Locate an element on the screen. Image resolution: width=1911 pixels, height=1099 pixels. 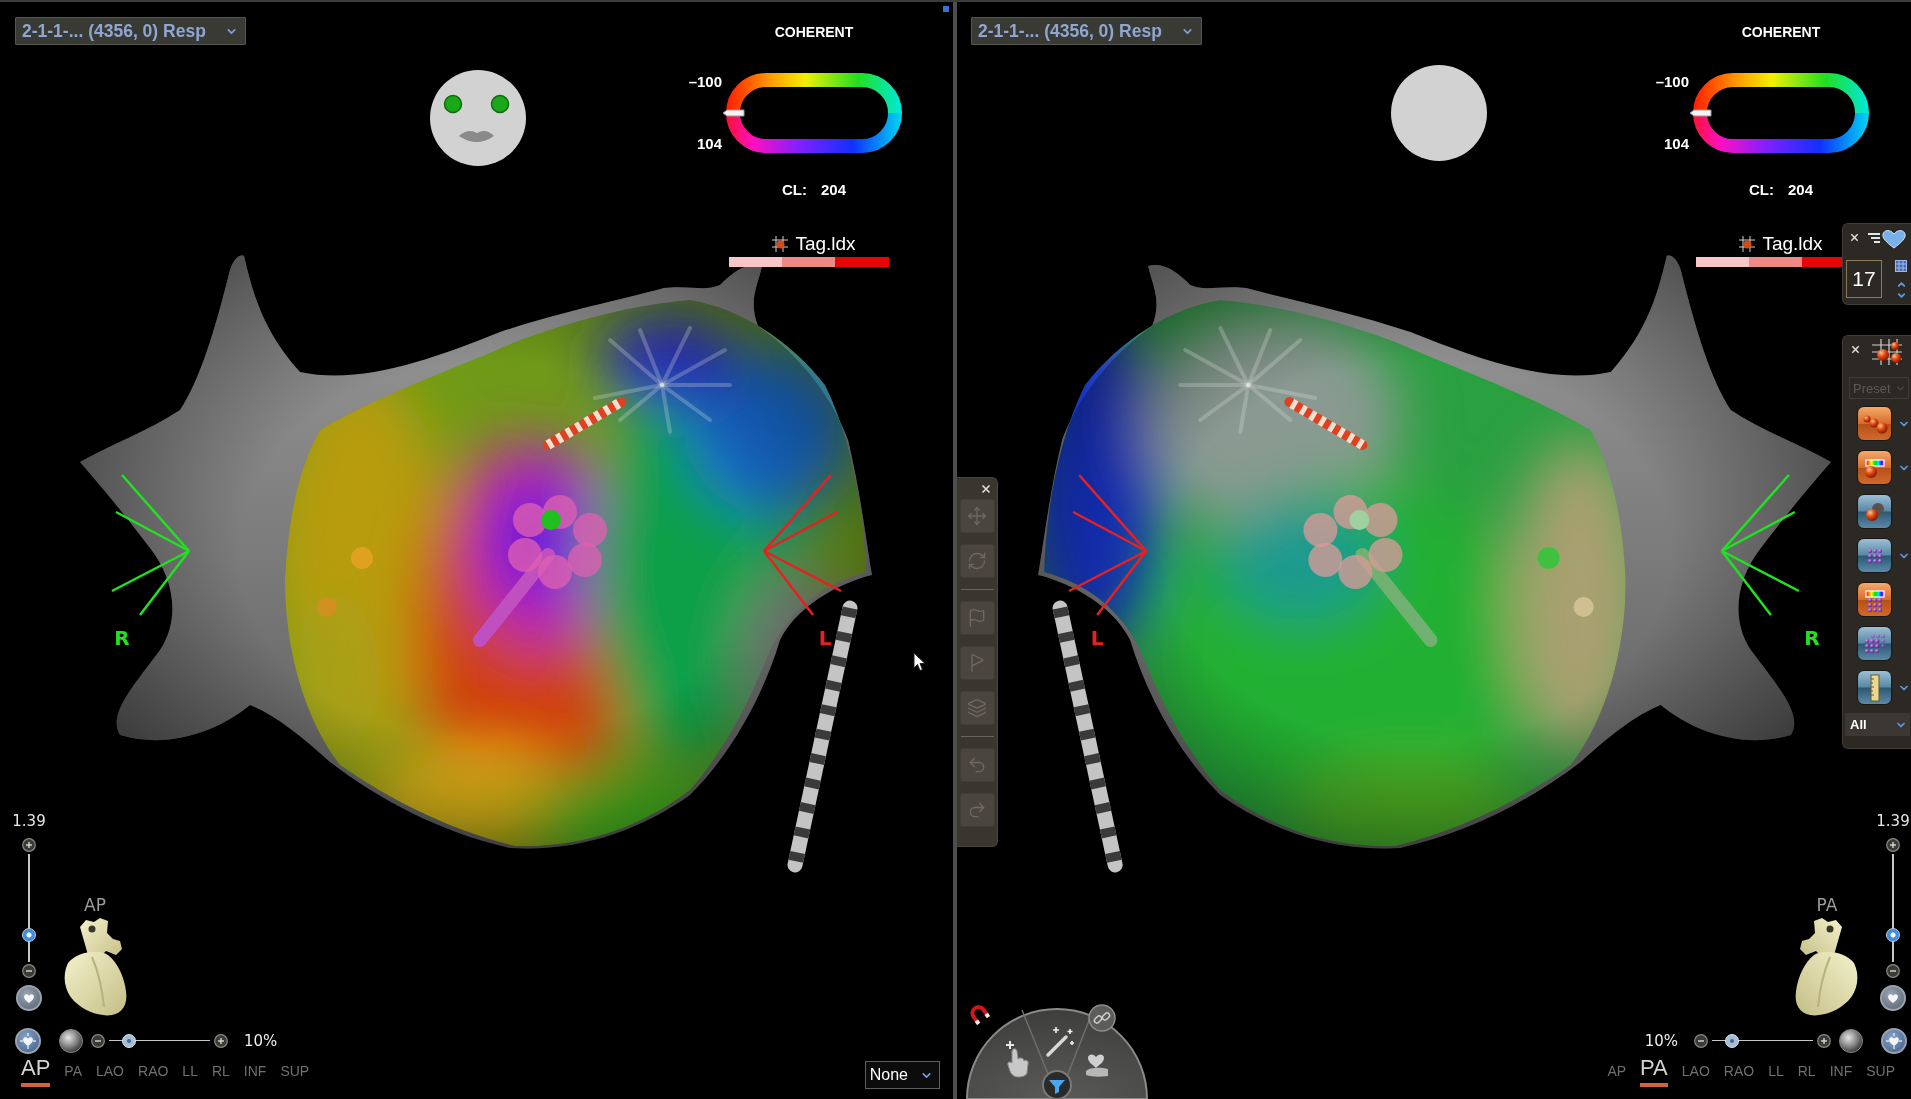
display-dropdown: None is located at coordinates (902, 1075).